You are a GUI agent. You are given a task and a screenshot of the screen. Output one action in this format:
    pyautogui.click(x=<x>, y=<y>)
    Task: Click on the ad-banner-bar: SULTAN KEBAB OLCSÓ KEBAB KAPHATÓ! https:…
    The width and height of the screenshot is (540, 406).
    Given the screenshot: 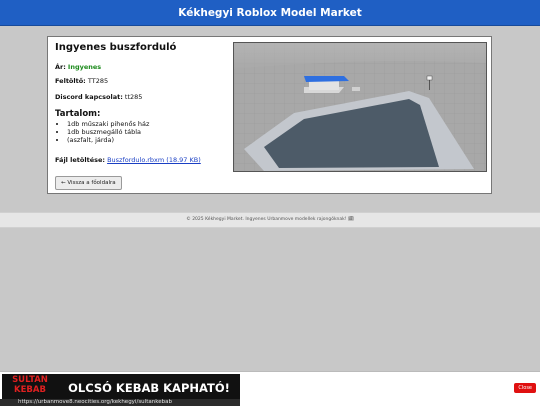 What is the action you would take?
    pyautogui.click(x=270, y=388)
    